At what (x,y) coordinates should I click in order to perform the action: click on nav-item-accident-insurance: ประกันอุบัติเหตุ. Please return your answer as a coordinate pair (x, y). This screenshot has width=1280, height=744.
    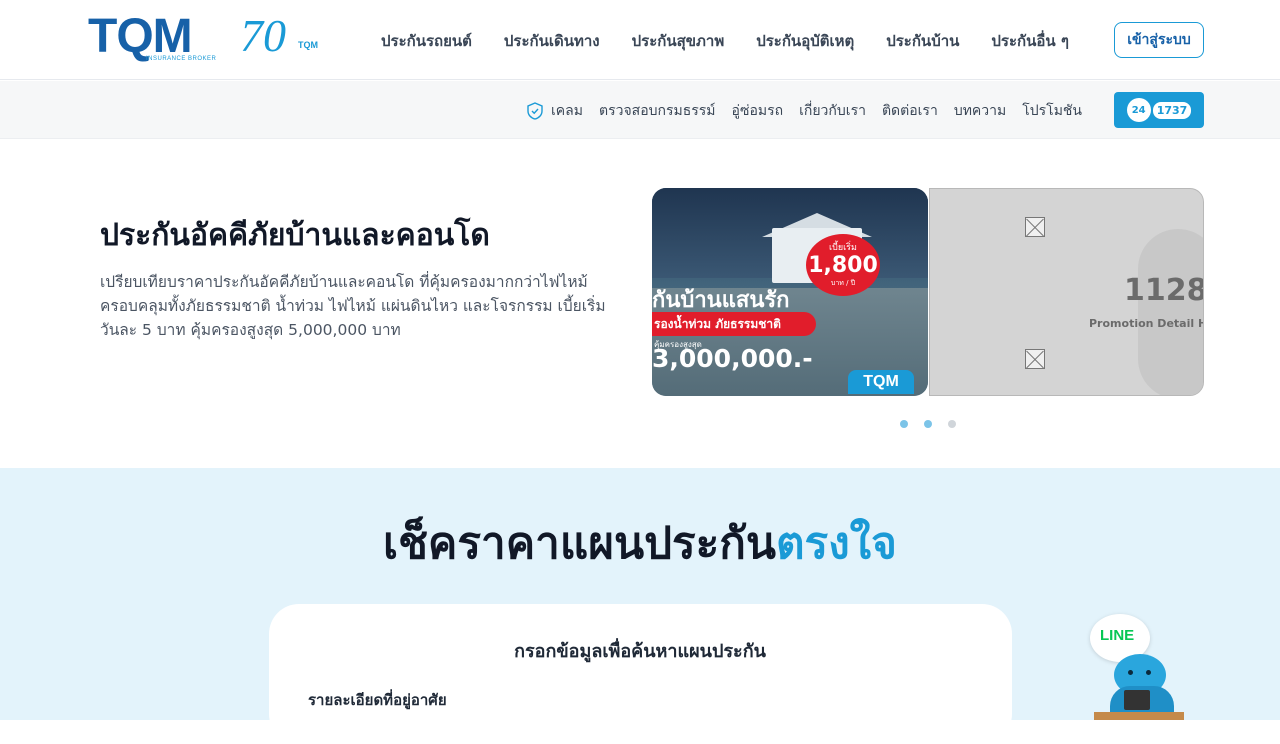
    Looking at the image, I should click on (805, 41).